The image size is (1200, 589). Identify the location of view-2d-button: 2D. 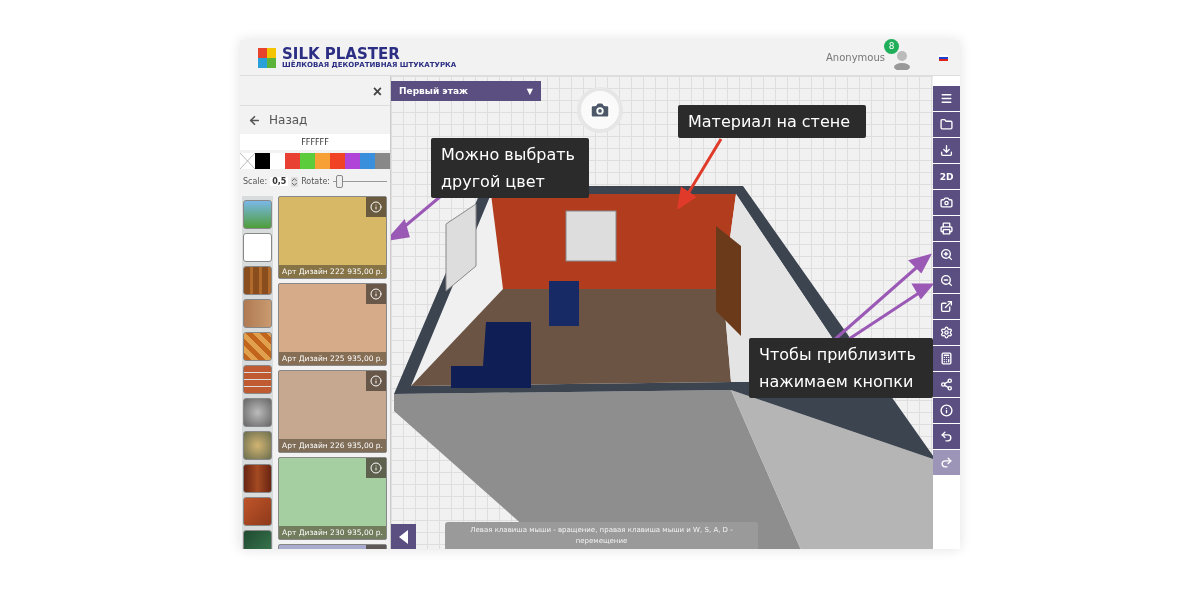
(946, 176).